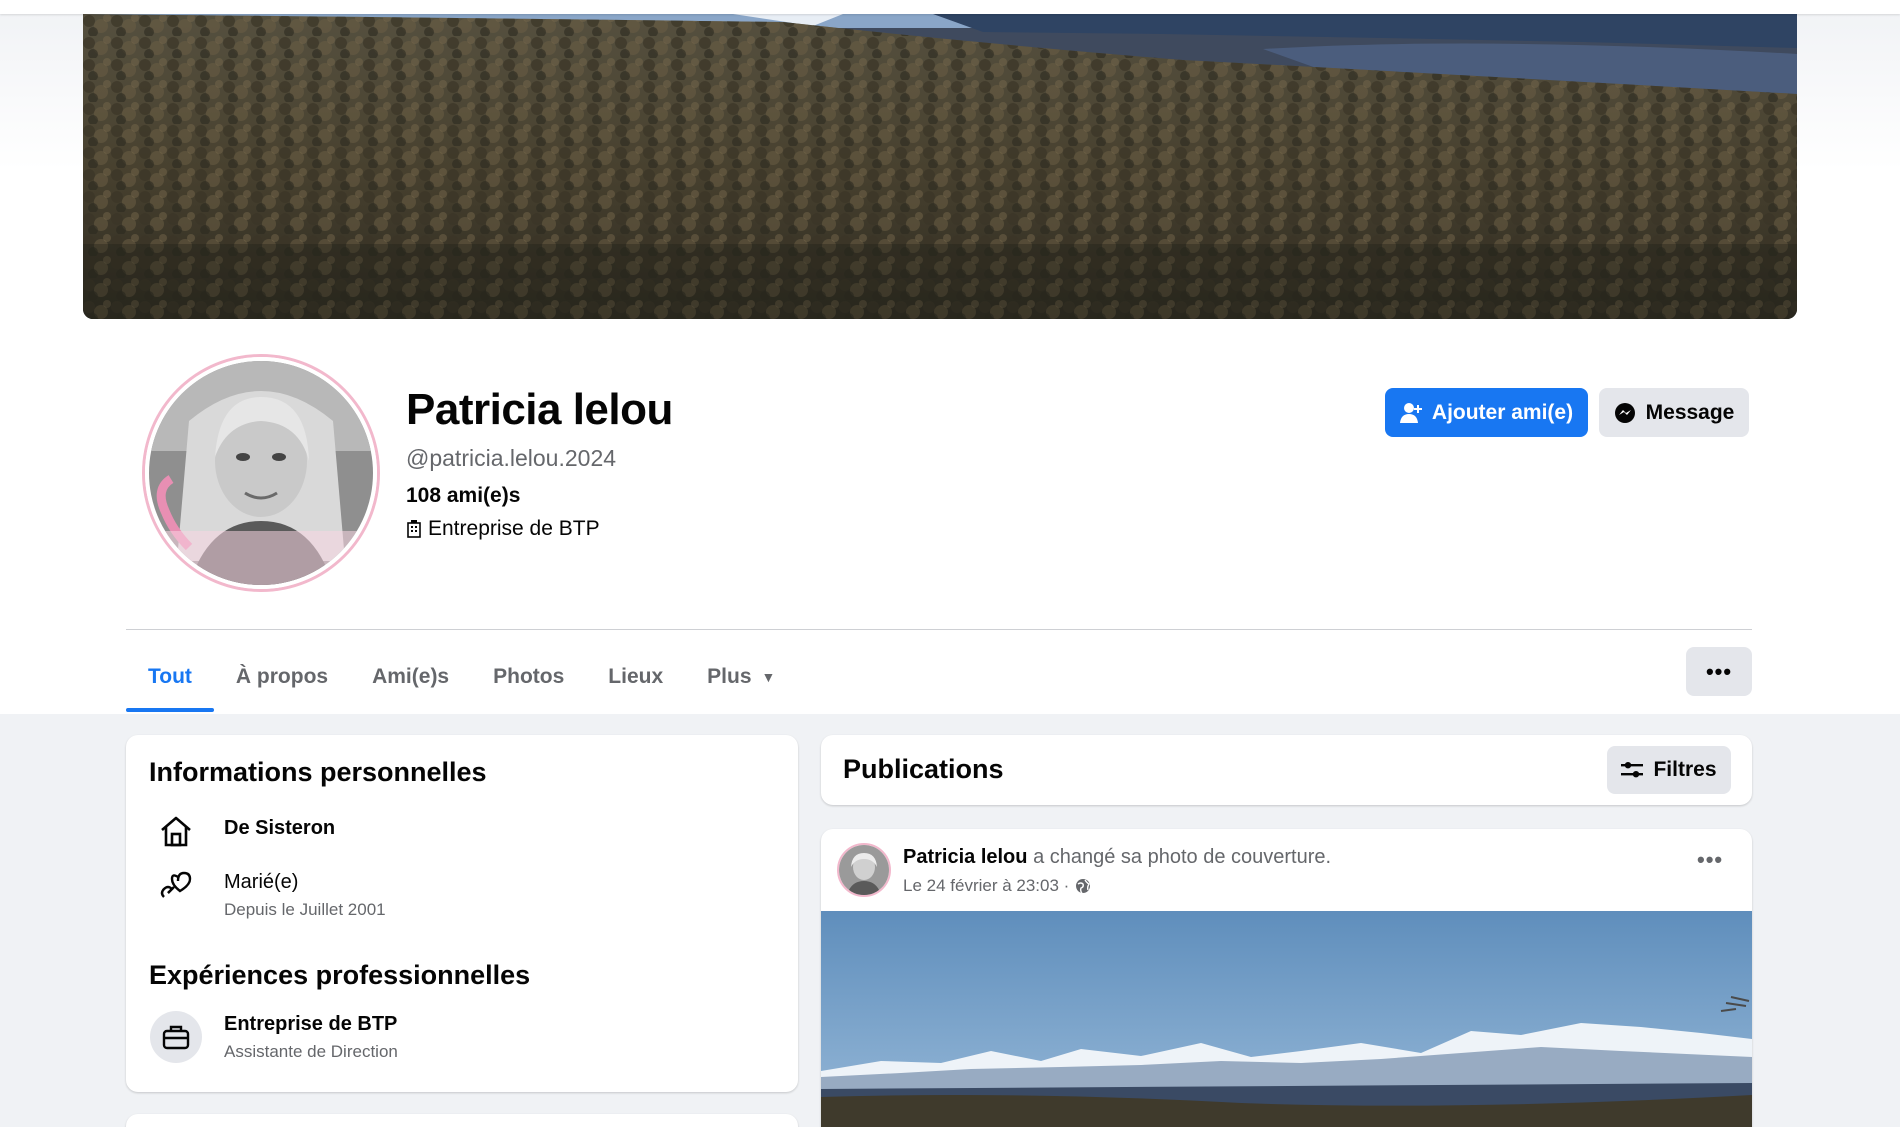 Image resolution: width=1900 pixels, height=1127 pixels. I want to click on add-friend-label: Ajouter ami(e), so click(1502, 412).